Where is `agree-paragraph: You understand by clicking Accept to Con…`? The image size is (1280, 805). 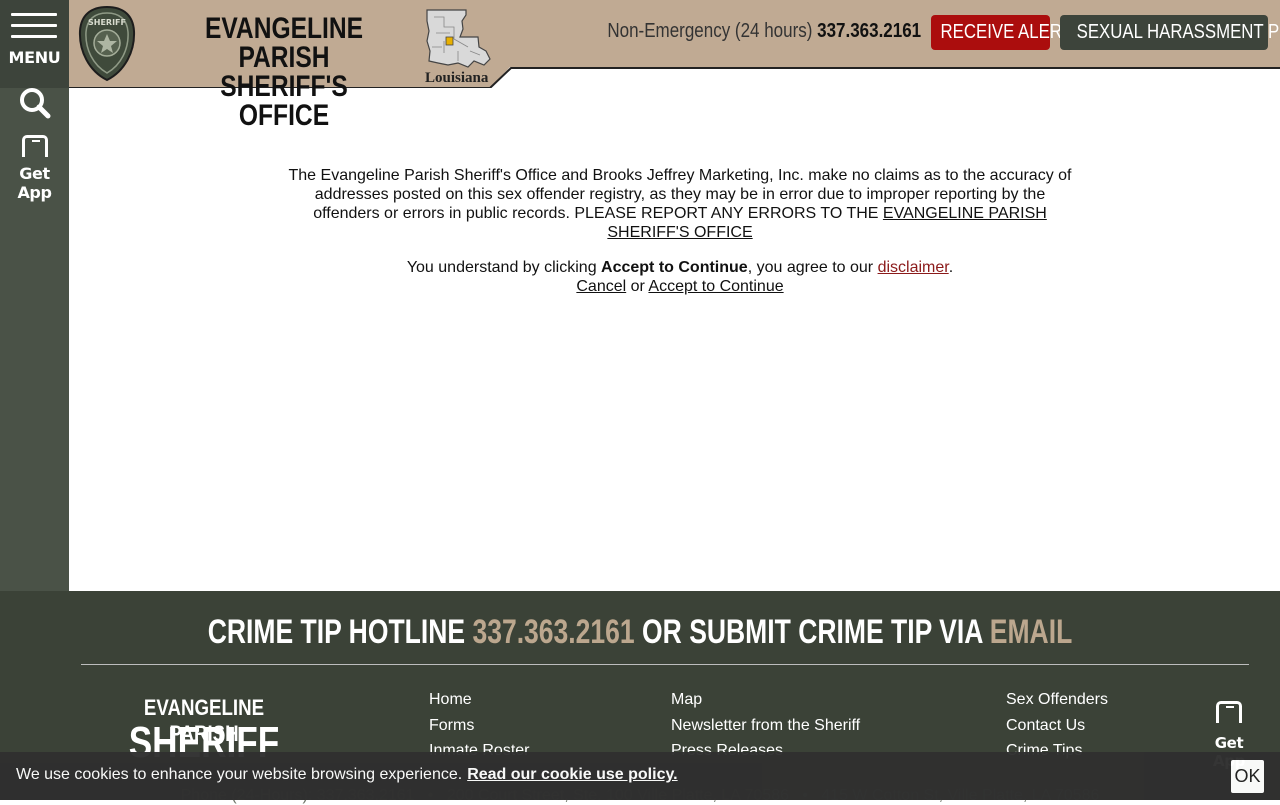
agree-paragraph: You understand by clicking Accept to Con… is located at coordinates (680, 267).